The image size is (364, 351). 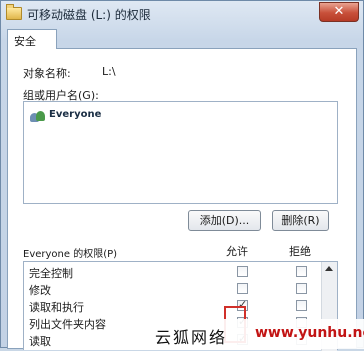 What do you see at coordinates (51, 273) in the screenshot?
I see `permission-name: 完全控制` at bounding box center [51, 273].